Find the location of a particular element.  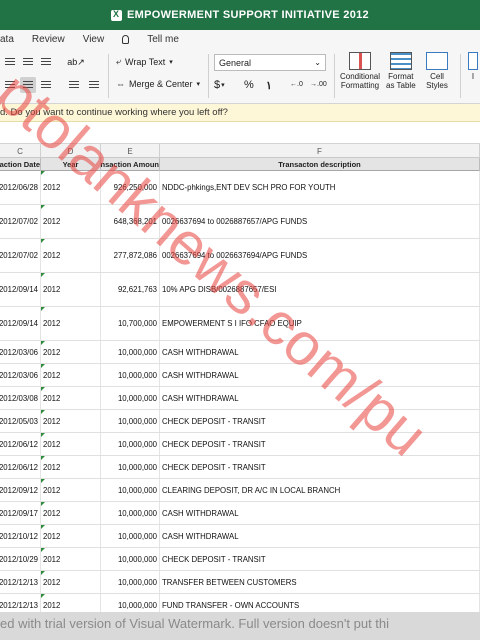

cell-amount: 648,368,201 is located at coordinates (130, 221).